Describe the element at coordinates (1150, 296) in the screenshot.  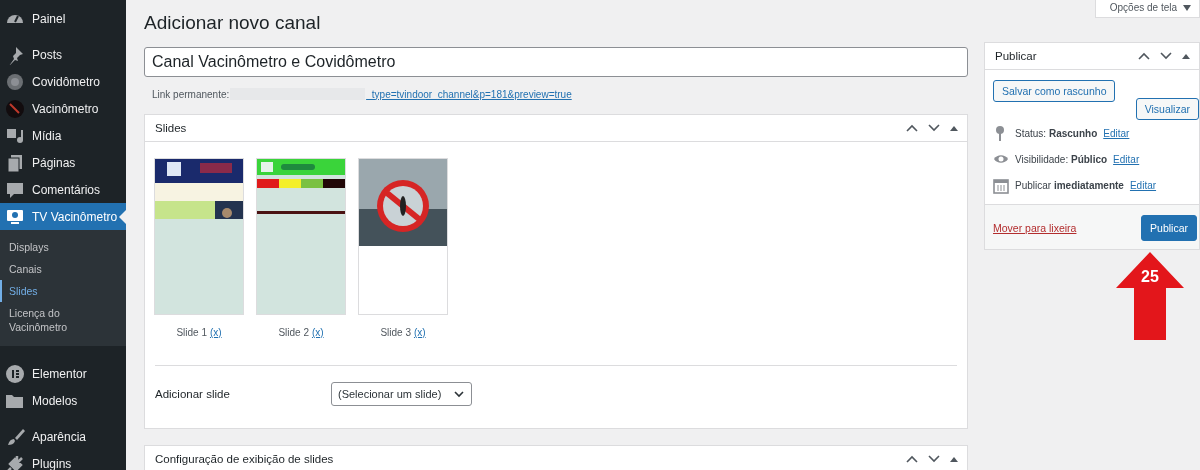
I see `arrow-annotation: 25` at that location.